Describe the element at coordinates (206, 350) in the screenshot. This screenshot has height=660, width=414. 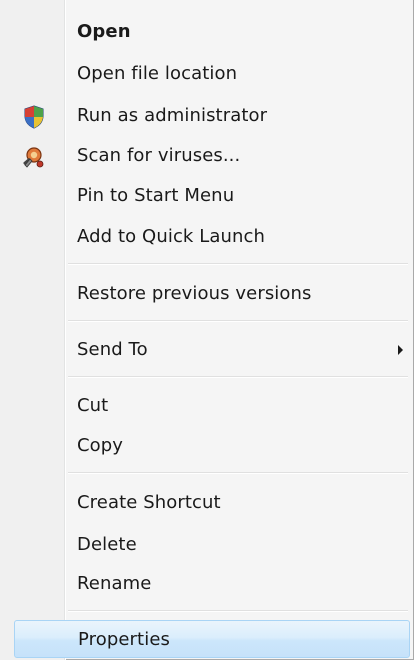
I see `menu-item-send-to: Send To` at that location.